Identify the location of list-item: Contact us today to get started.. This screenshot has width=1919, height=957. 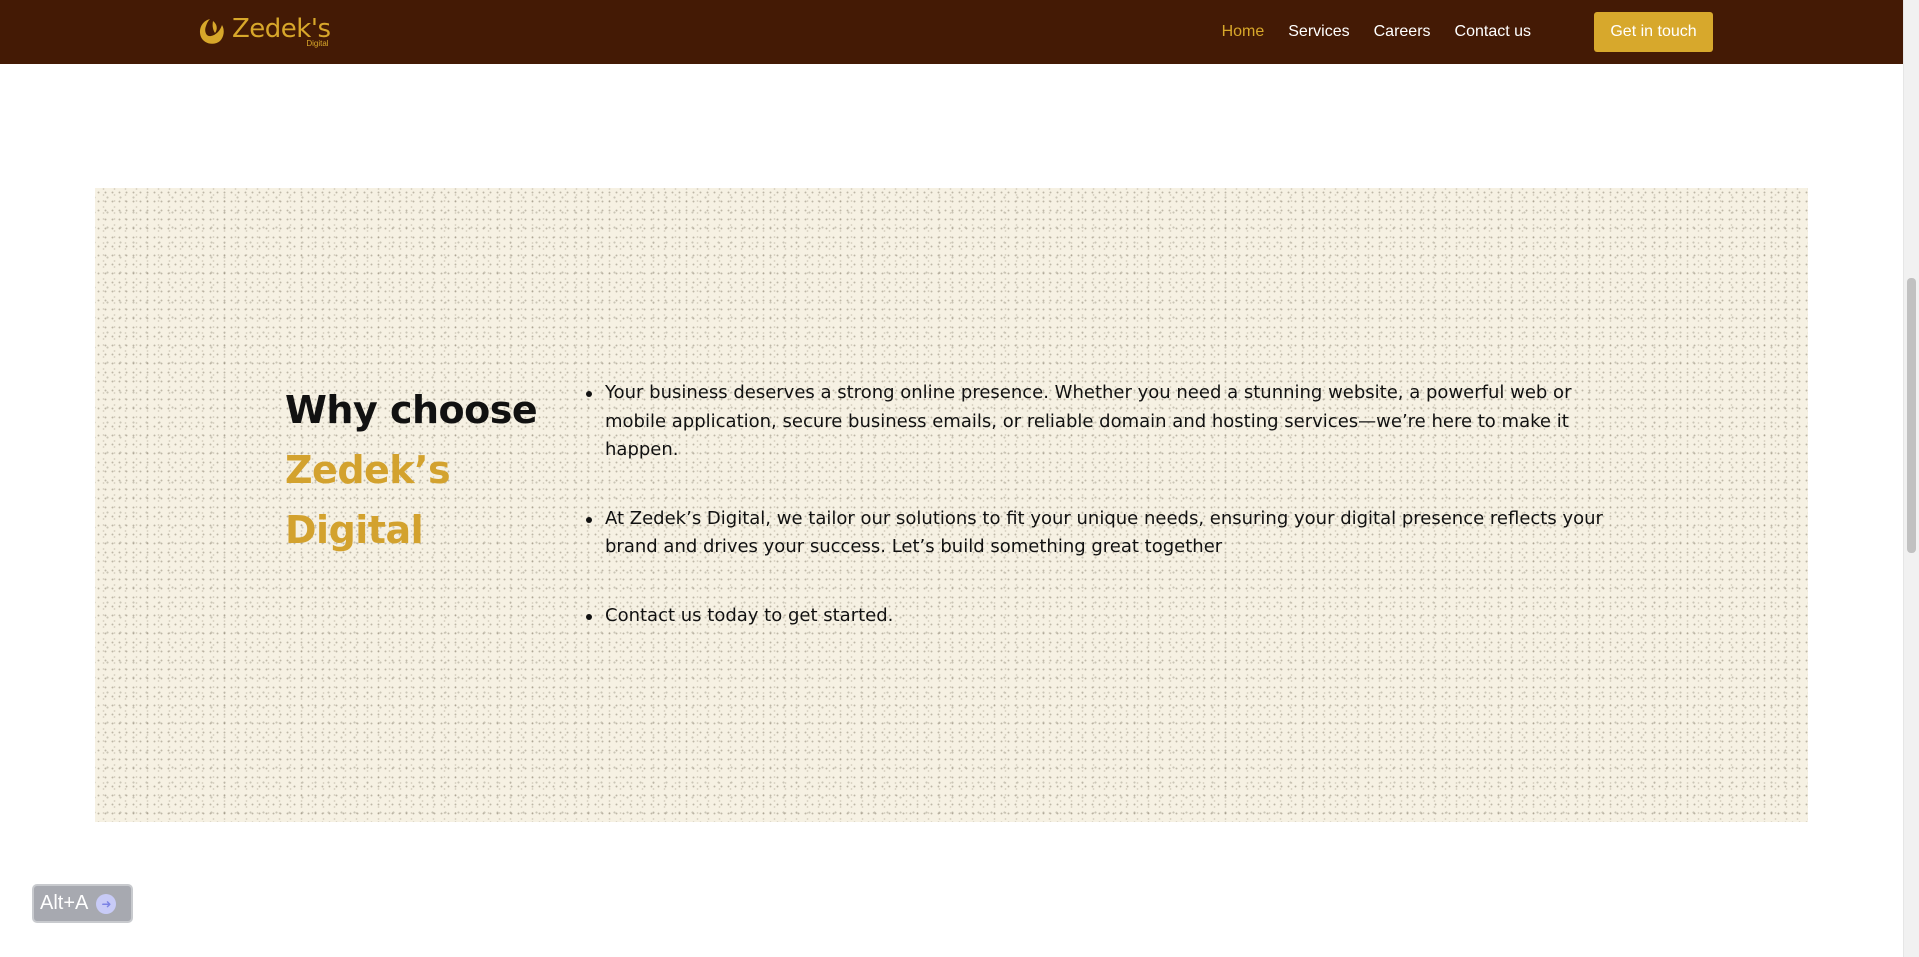
(1100, 616).